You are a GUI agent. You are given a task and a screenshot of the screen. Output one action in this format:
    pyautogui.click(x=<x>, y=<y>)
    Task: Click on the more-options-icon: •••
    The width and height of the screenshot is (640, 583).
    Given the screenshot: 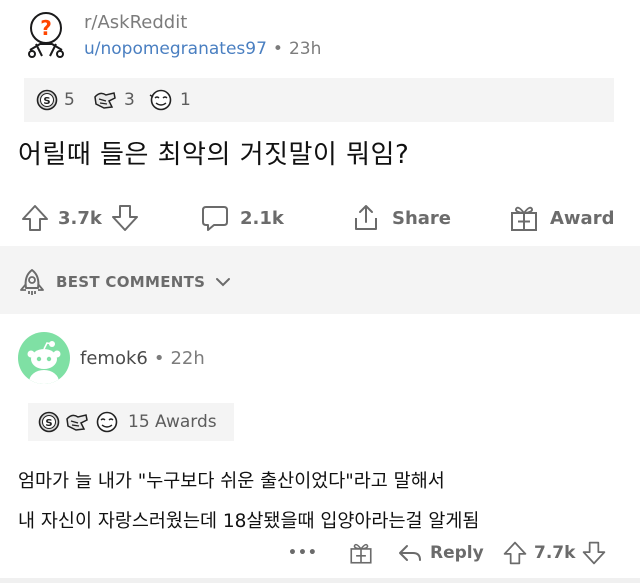 What is the action you would take?
    pyautogui.click(x=303, y=553)
    